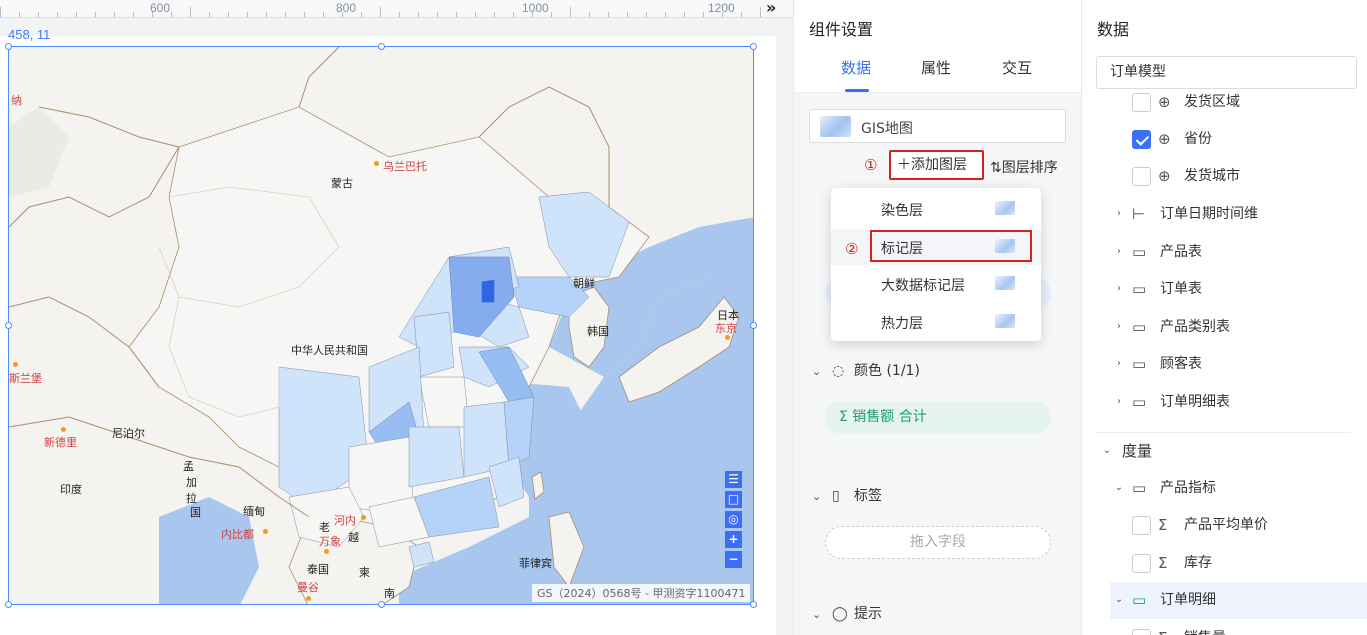  I want to click on province-beijing, so click(488, 291).